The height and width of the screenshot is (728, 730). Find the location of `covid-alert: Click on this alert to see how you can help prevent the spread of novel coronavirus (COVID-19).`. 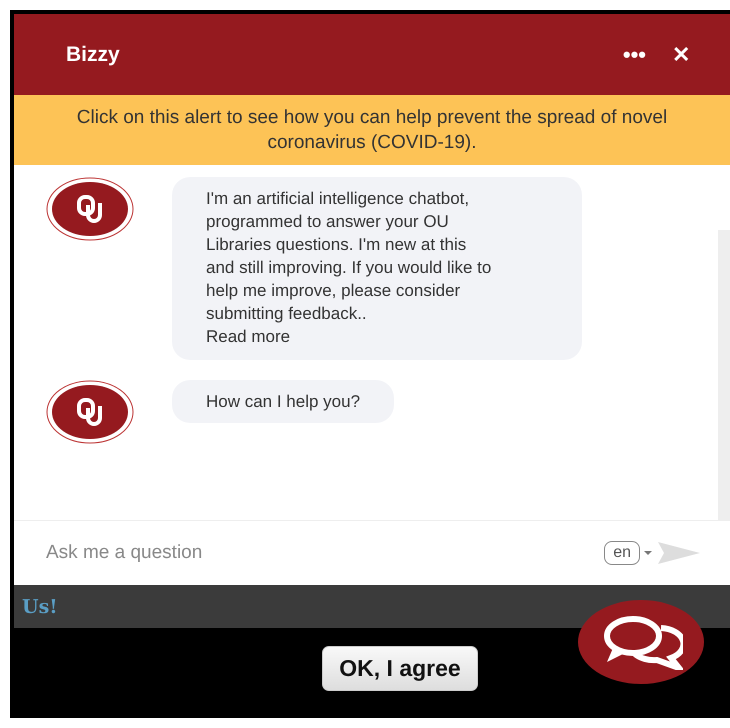

covid-alert: Click on this alert to see how you can help prevent the spread of novel coronavirus (COVID-19). is located at coordinates (372, 130).